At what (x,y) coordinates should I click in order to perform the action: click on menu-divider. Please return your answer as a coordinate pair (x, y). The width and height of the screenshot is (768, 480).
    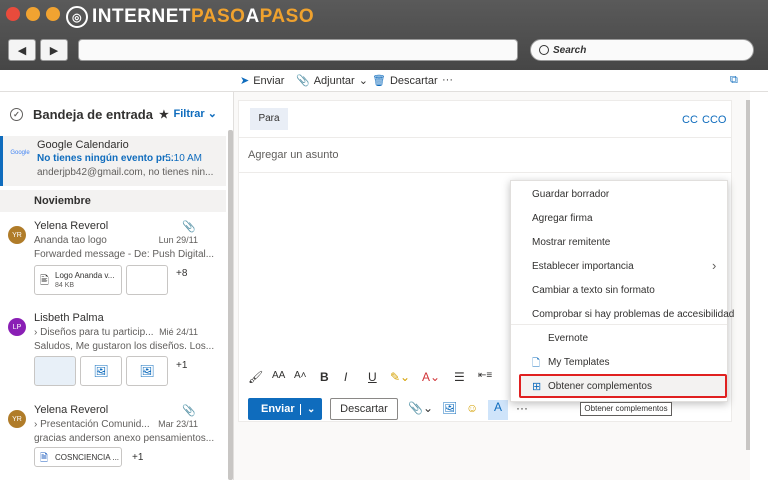
    Looking at the image, I should click on (619, 324).